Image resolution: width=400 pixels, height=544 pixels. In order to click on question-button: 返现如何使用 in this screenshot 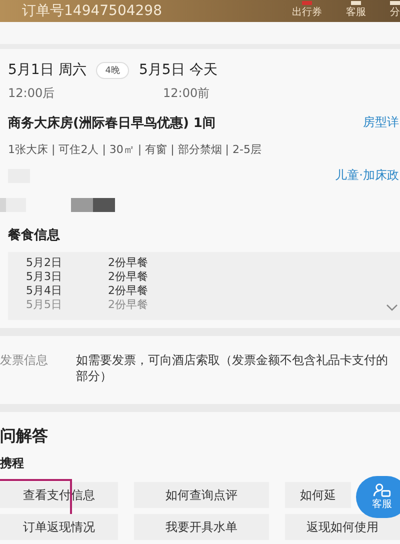, I will do `click(342, 527)`.